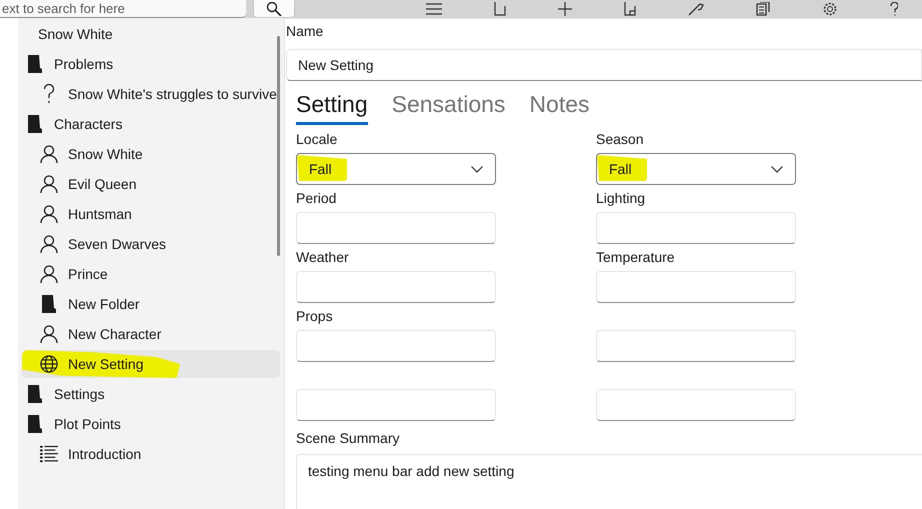 This screenshot has height=509, width=922. I want to click on field-label: Period, so click(317, 198).